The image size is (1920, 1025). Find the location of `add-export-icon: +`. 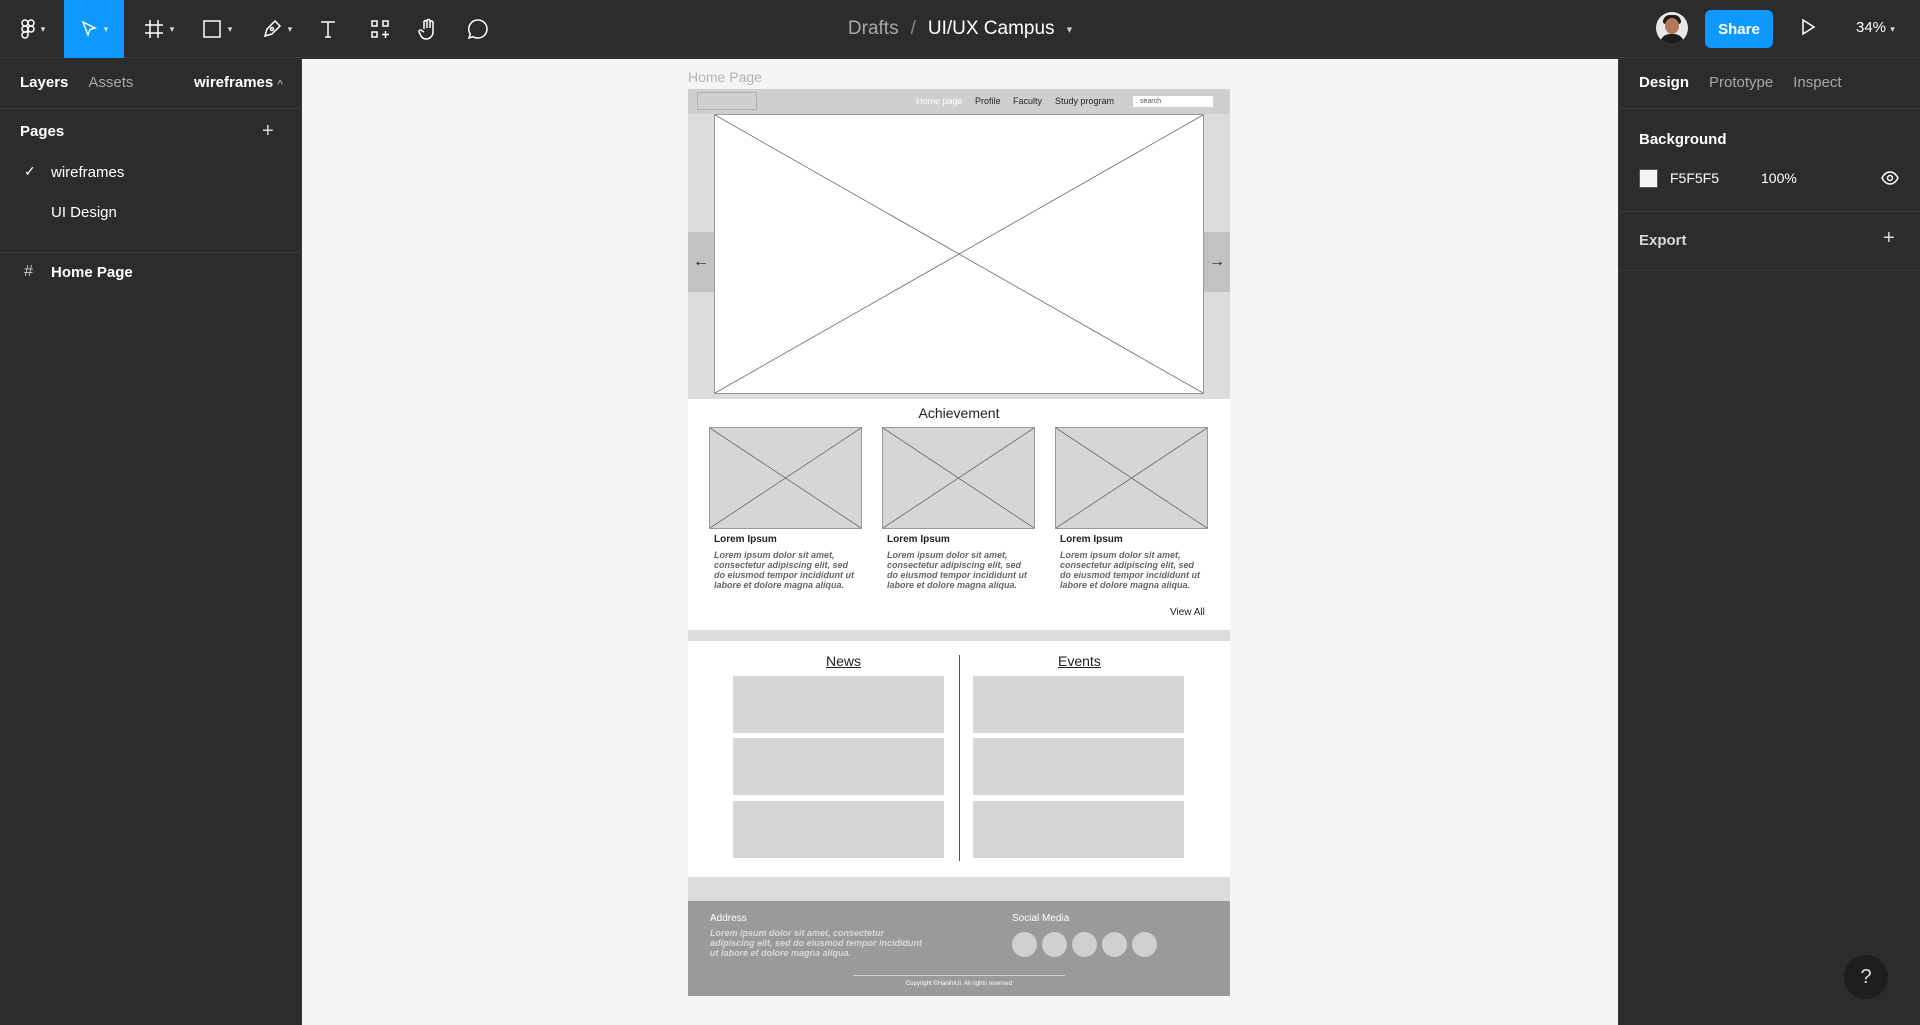

add-export-icon: + is located at coordinates (1889, 238).